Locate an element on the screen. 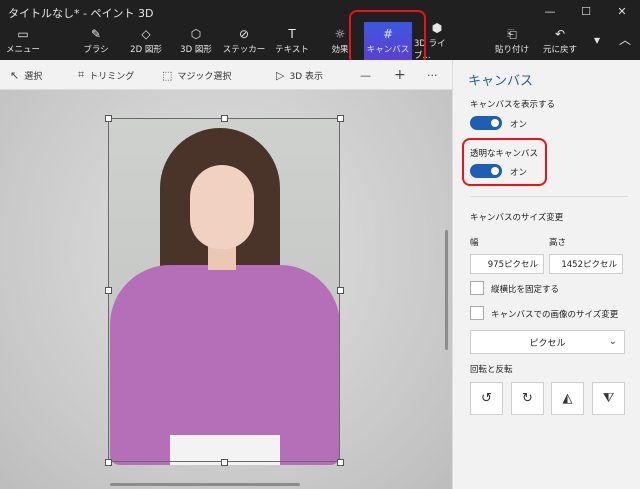  rotate-right-icon: ↻ is located at coordinates (527, 398).